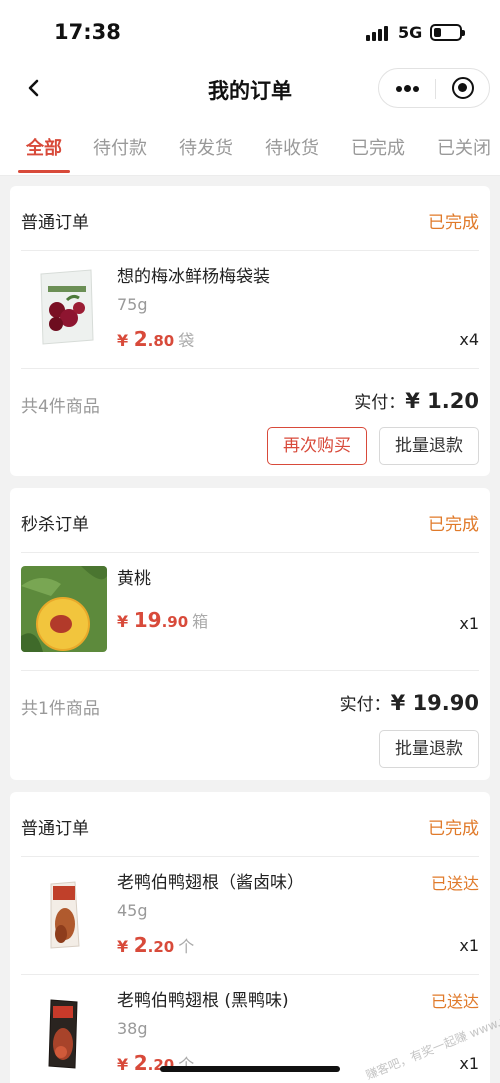 The width and height of the screenshot is (500, 1083). What do you see at coordinates (134, 579) in the screenshot?
I see `product-name: 黄桃` at bounding box center [134, 579].